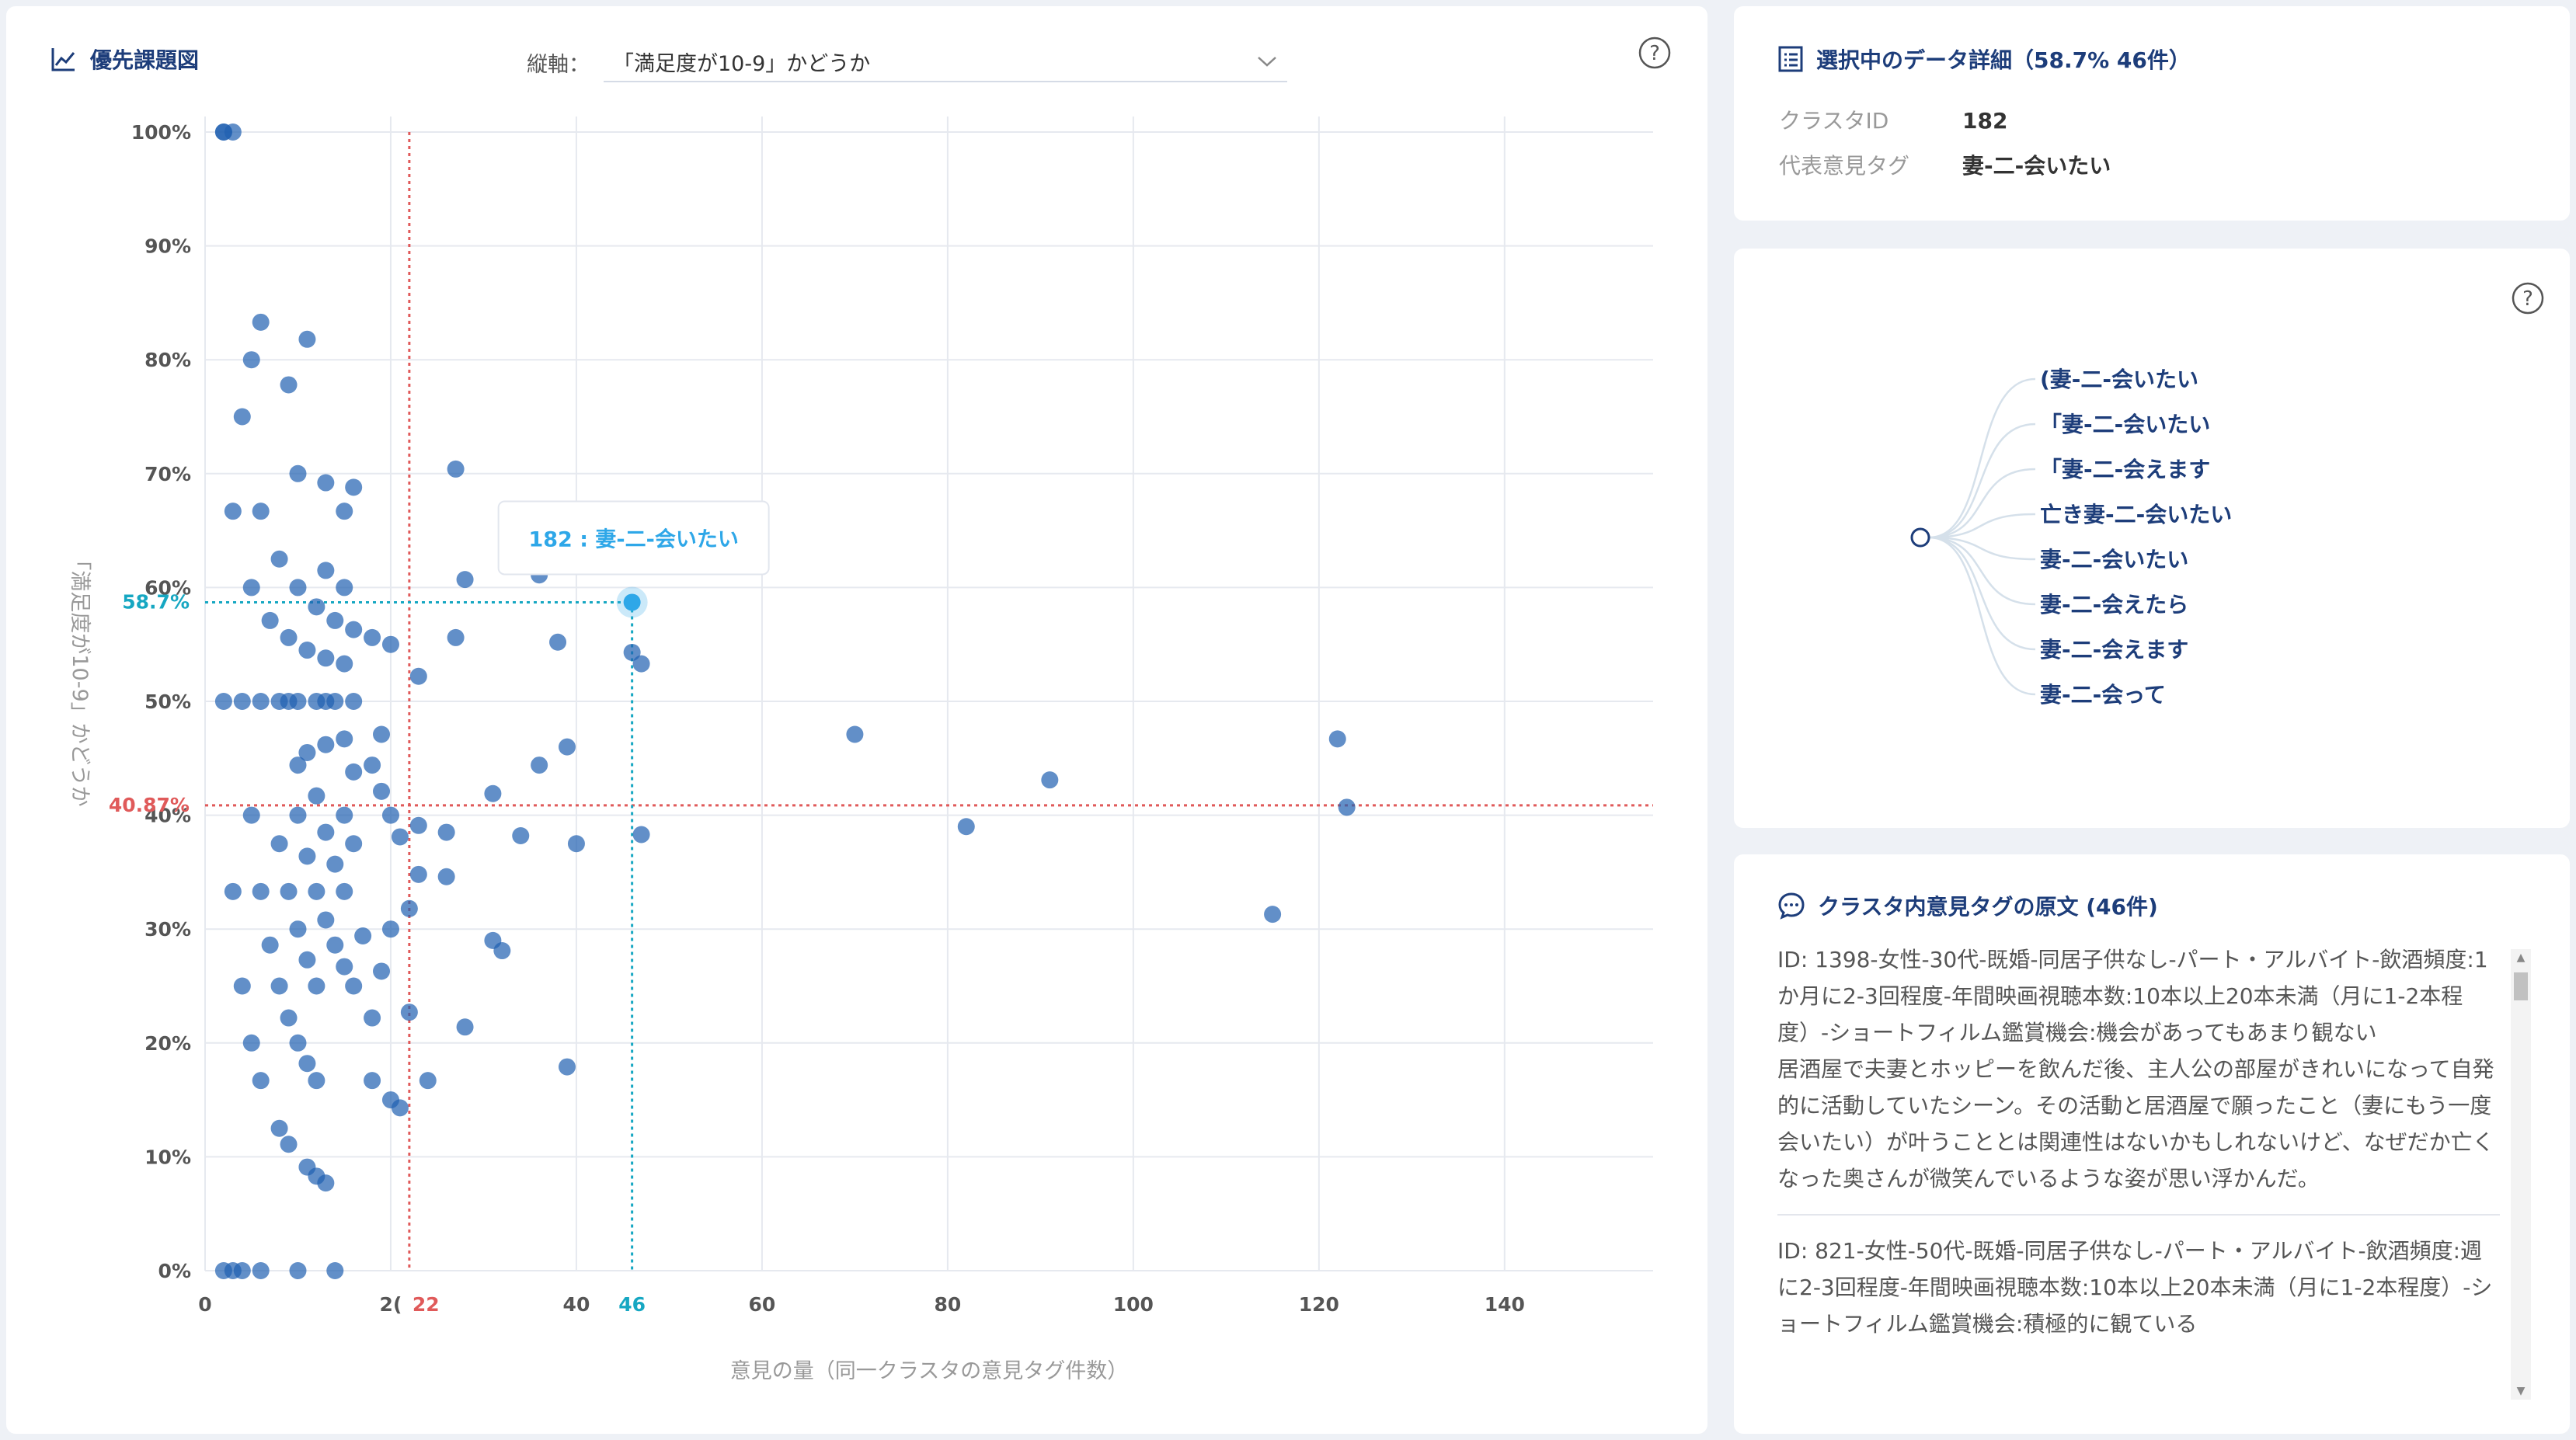 Image resolution: width=2576 pixels, height=1440 pixels. I want to click on tree-item-label: 「妻-二-会えます, so click(2125, 469).